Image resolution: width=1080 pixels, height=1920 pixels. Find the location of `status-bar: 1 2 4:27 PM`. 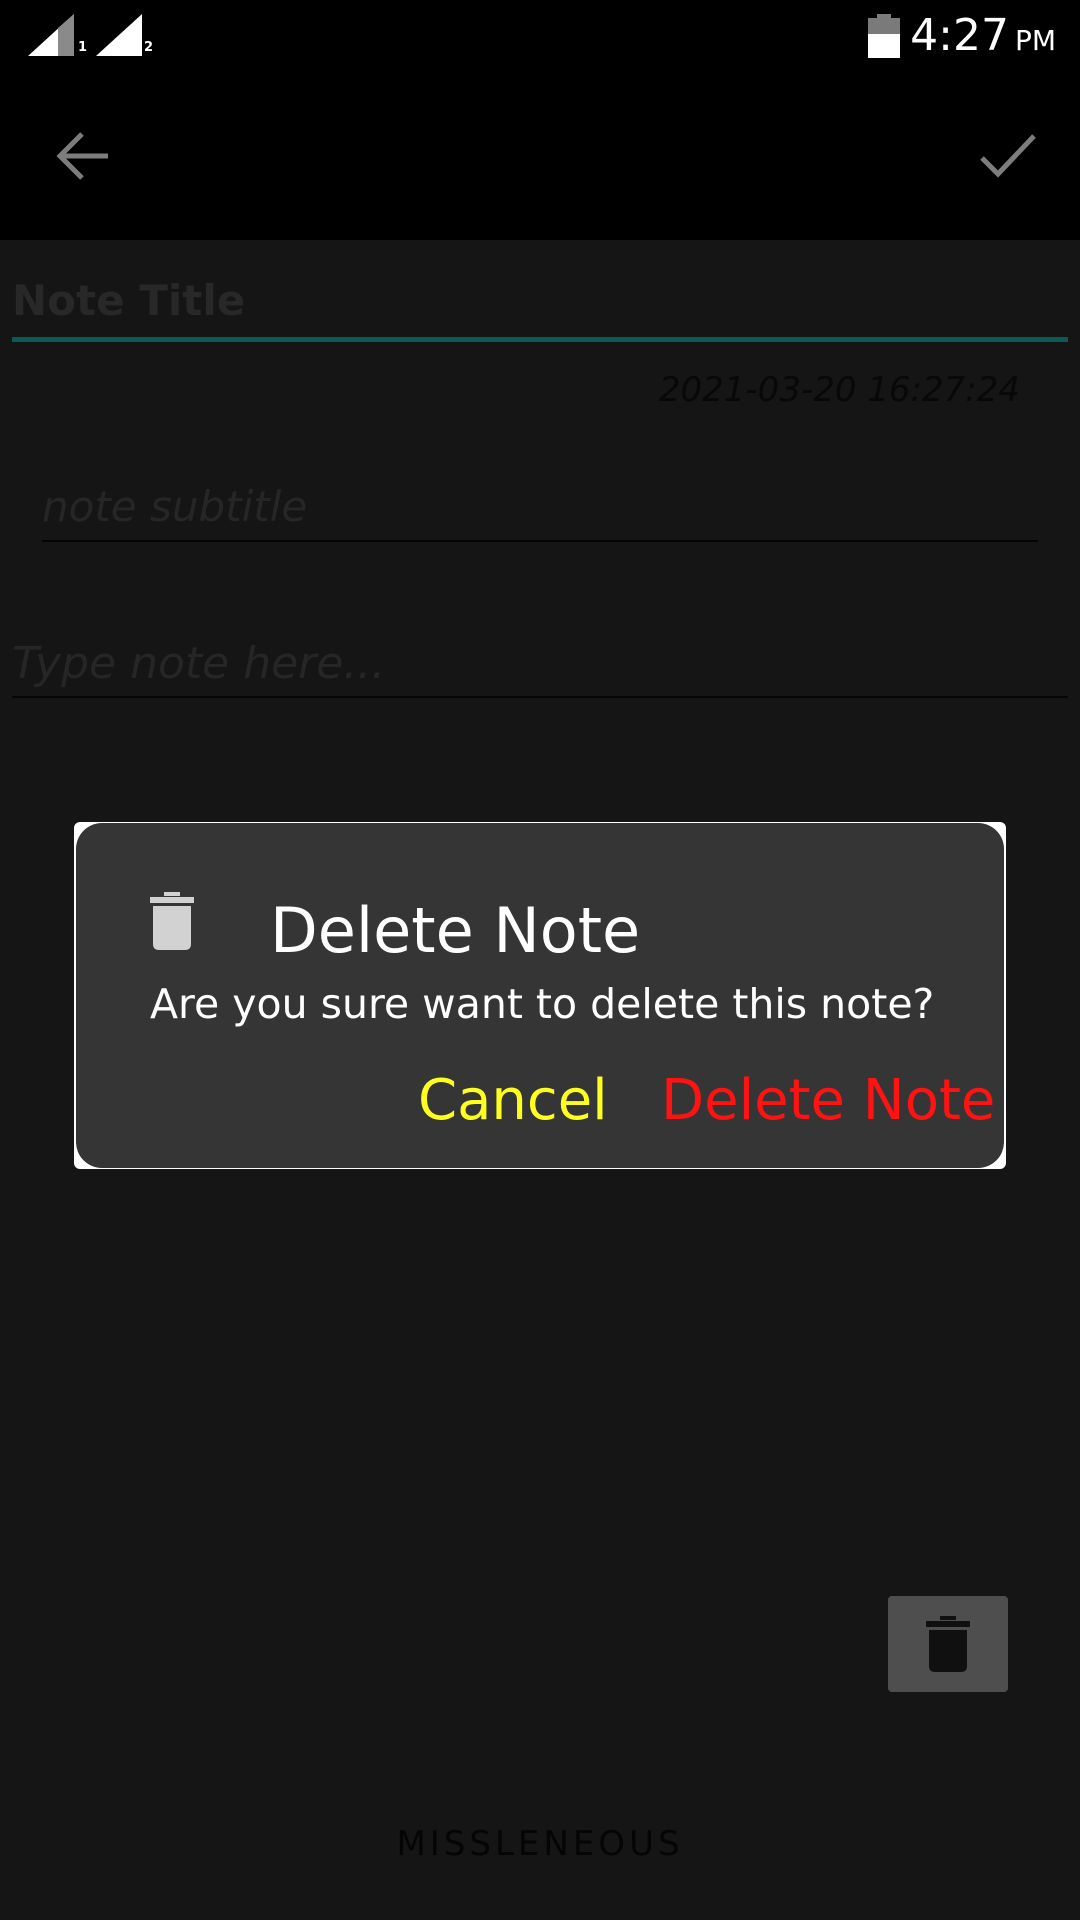

status-bar: 1 2 4:27 PM is located at coordinates (540, 38).